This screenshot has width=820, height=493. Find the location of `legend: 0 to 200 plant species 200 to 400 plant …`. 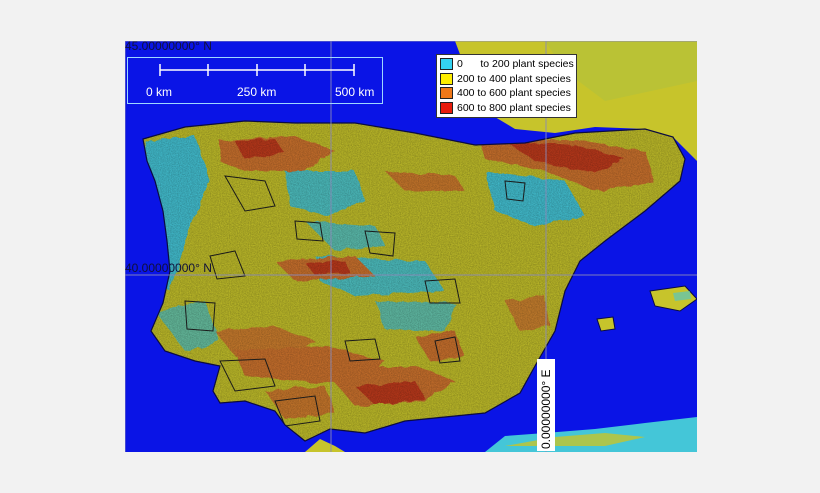

legend: 0 to 200 plant species 200 to 400 plant … is located at coordinates (506, 86).